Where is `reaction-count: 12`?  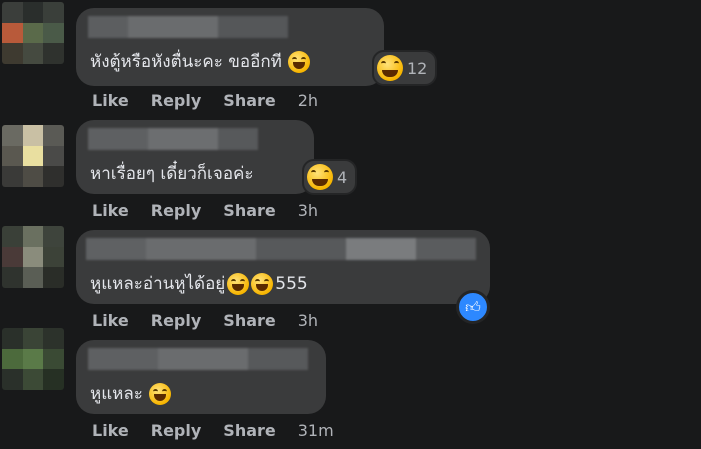 reaction-count: 12 is located at coordinates (417, 68).